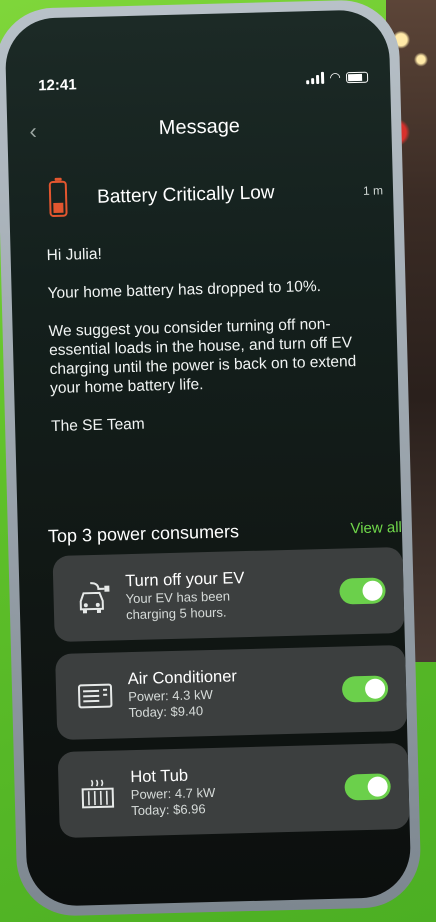  I want to click on consumer-card-hot-tub: Hot Tub Power: 4.7 kW Today: $6.96, so click(233, 790).